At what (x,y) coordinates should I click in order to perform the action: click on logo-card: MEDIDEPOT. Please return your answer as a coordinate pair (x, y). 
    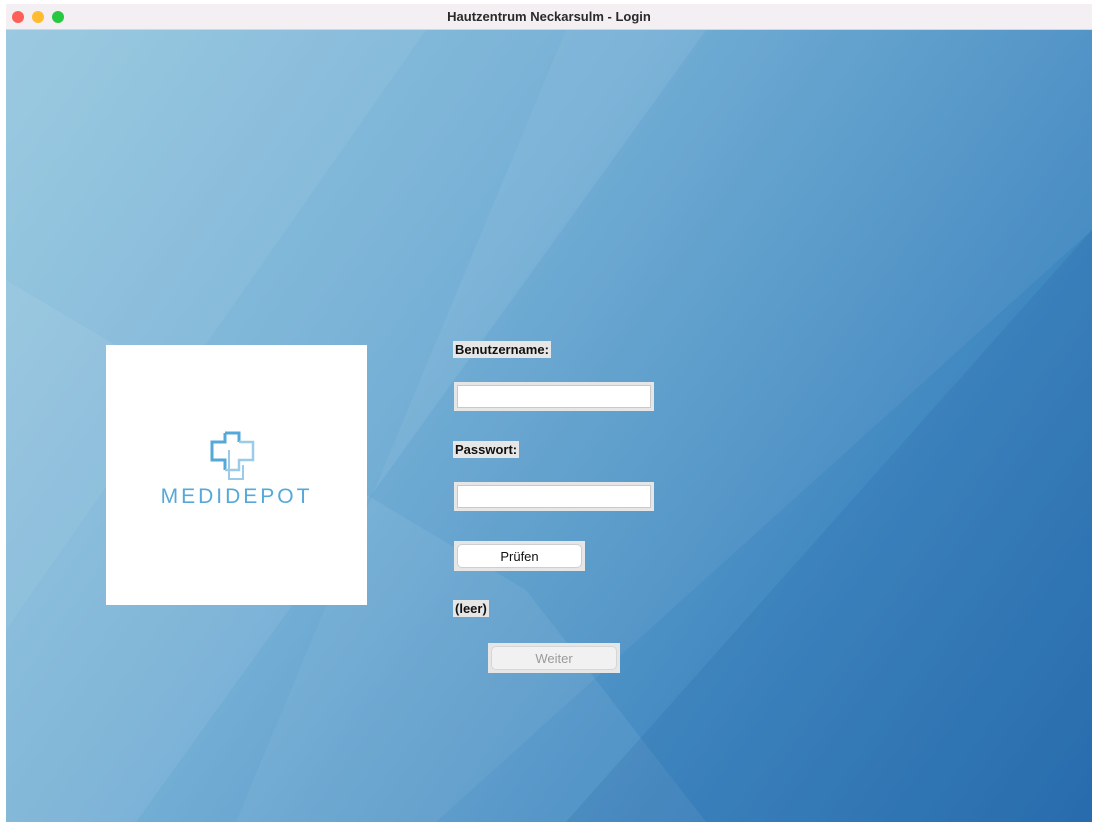
    Looking at the image, I should click on (236, 475).